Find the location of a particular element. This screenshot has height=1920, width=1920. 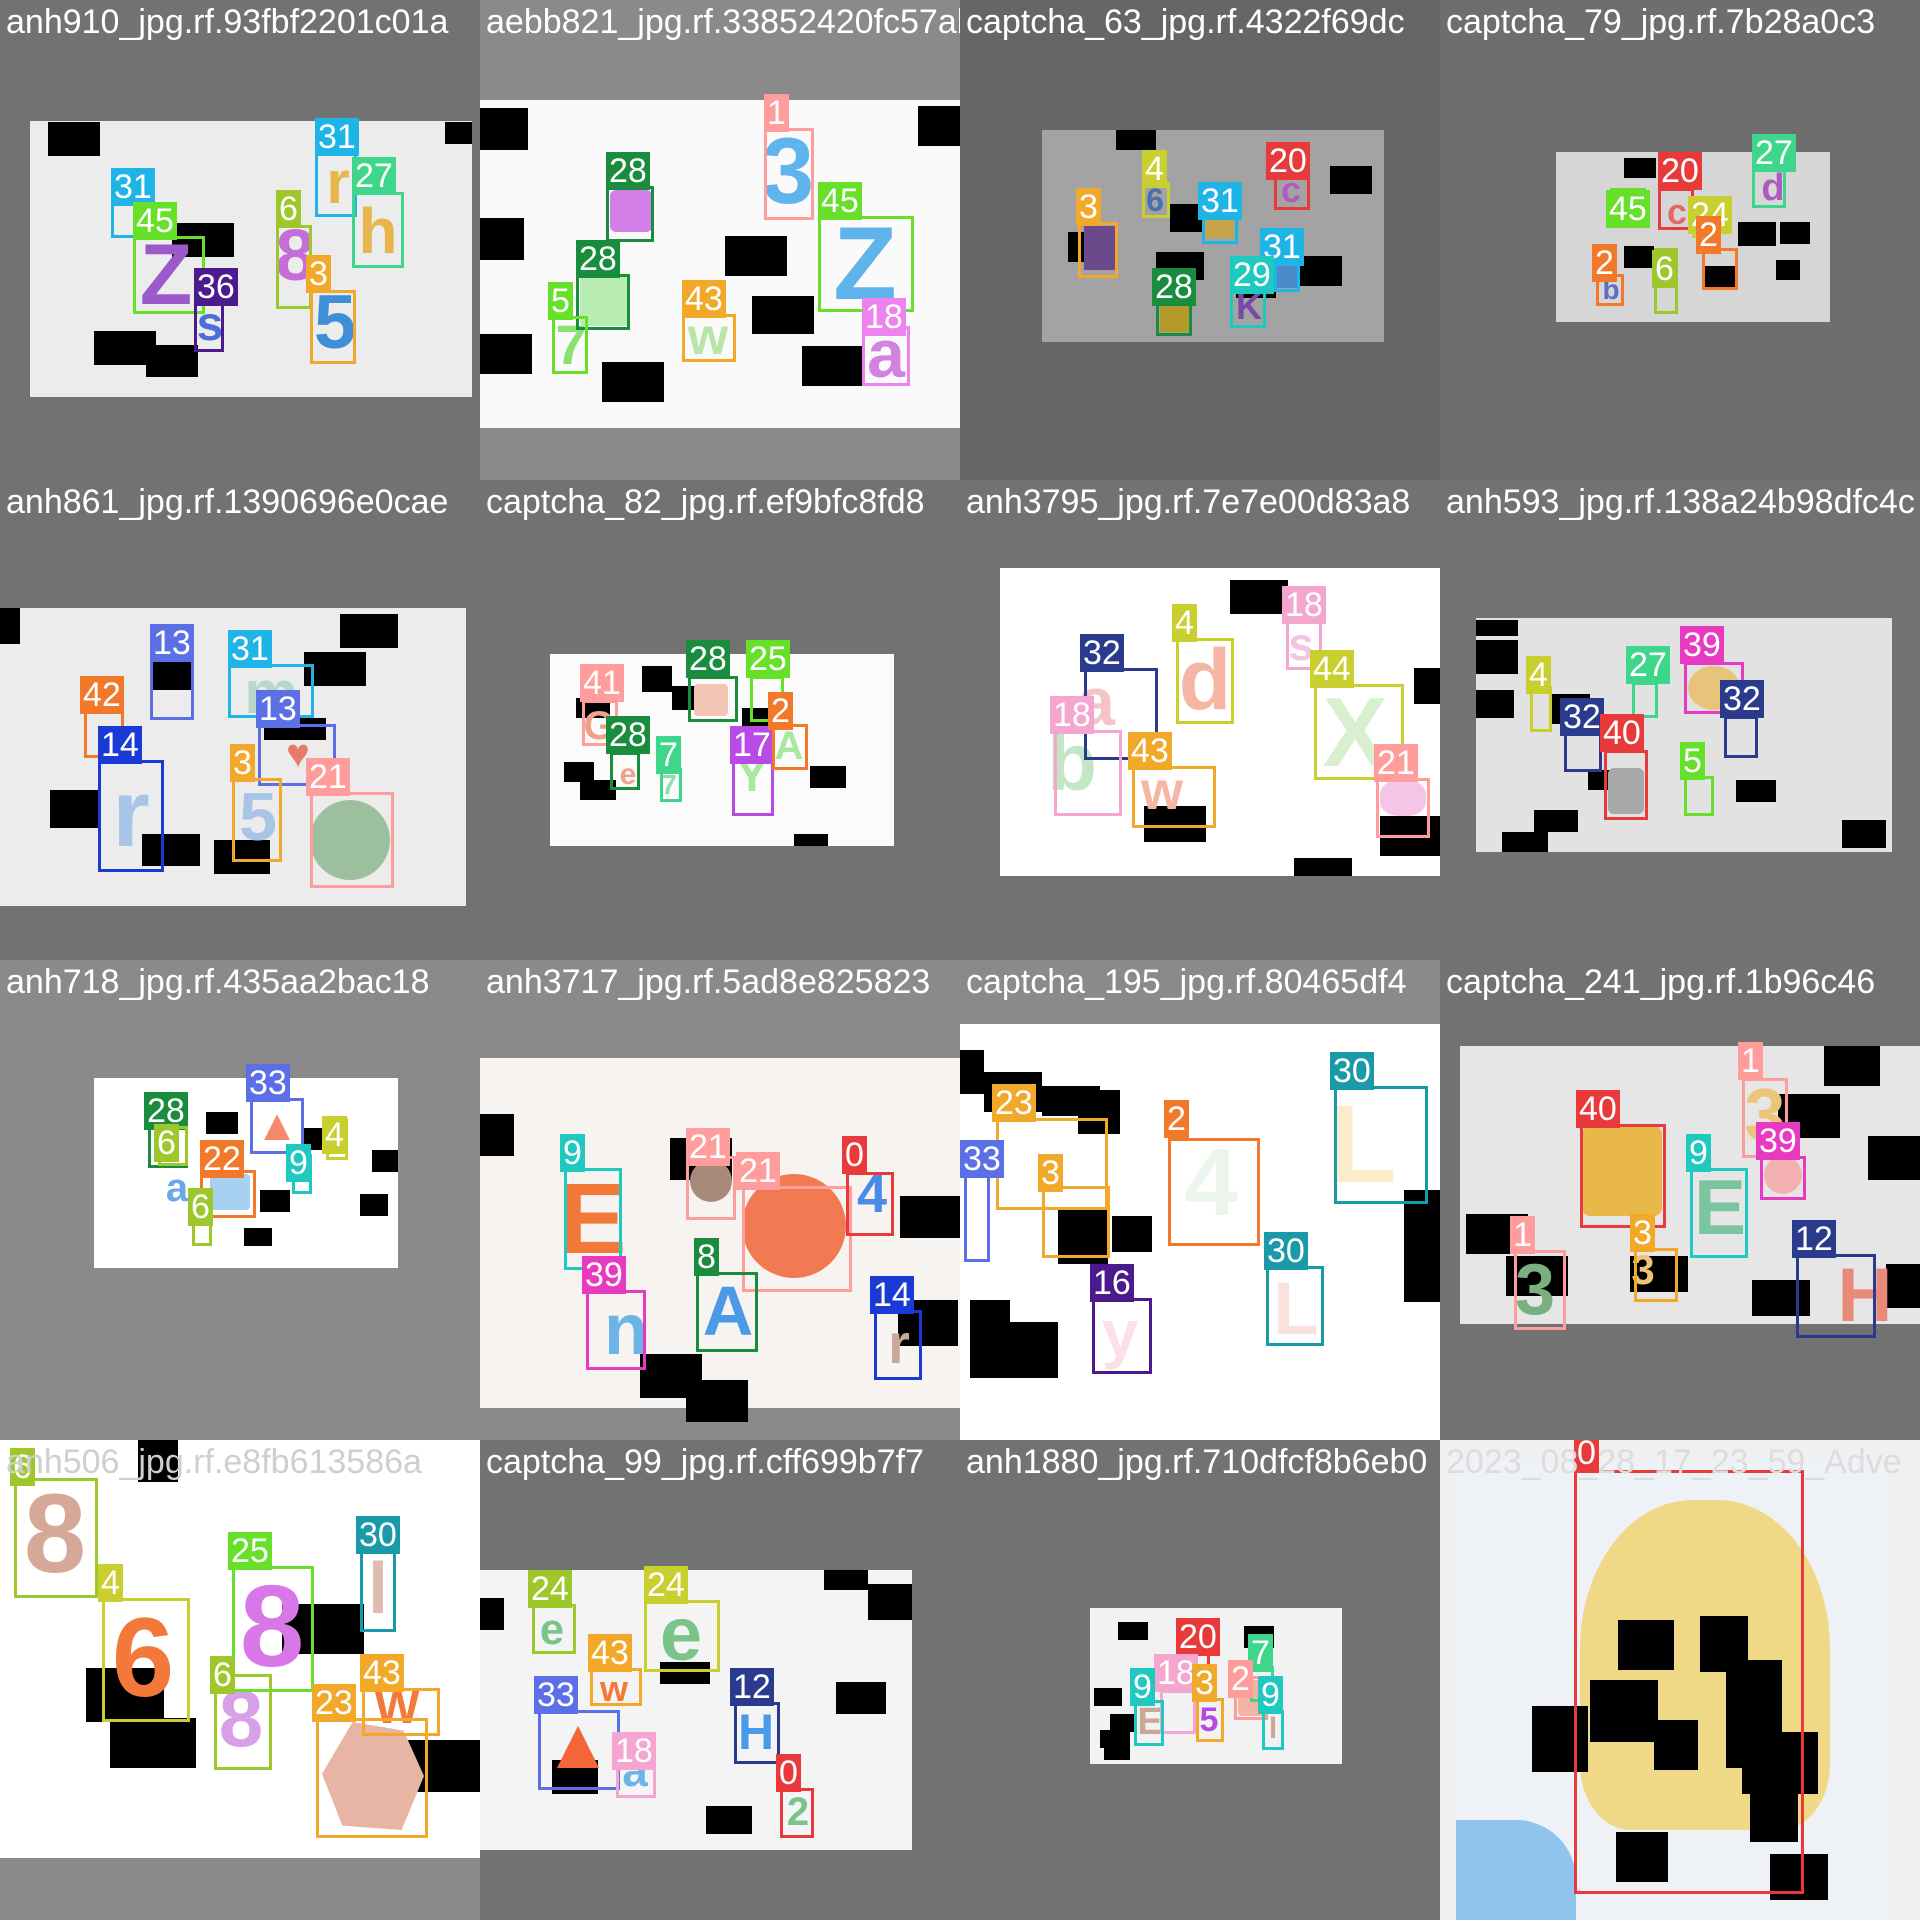

class-label: 6 is located at coordinates (288, 209).